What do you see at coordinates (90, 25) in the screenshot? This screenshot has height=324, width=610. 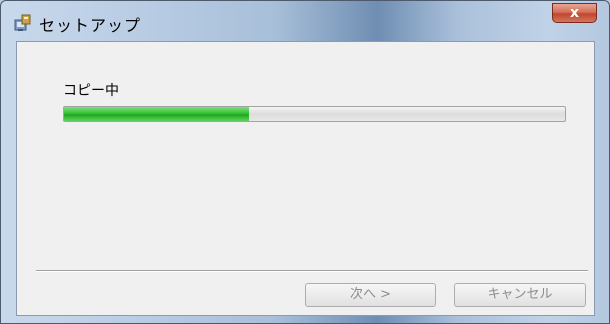 I see `window-title: セットアップ` at bounding box center [90, 25].